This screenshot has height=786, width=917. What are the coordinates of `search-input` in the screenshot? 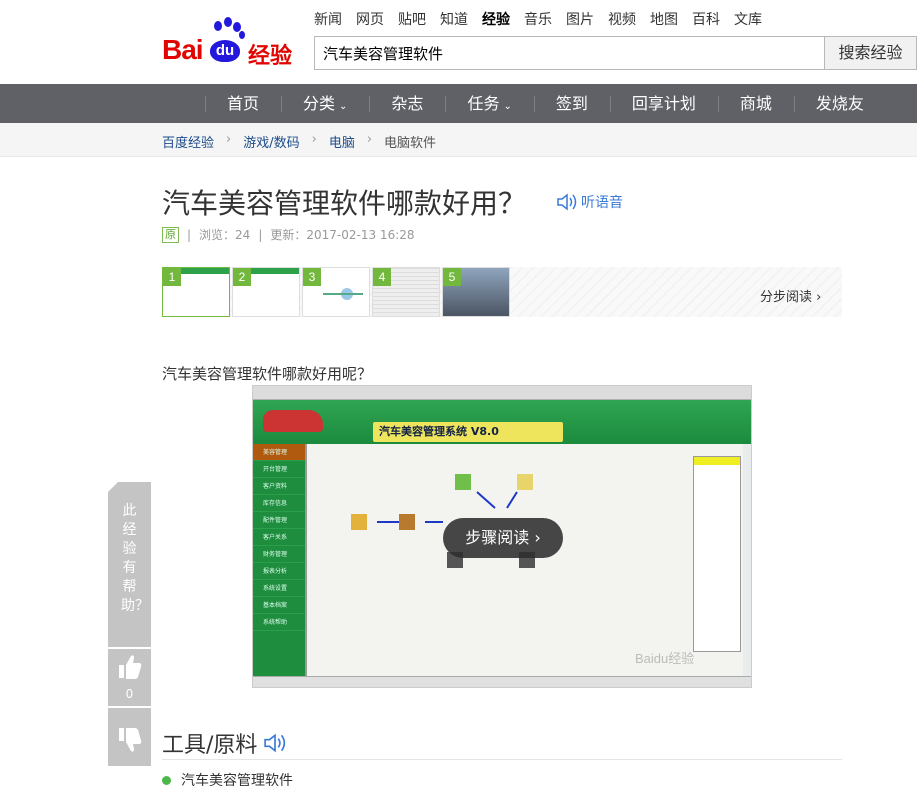 It's located at (569, 53).